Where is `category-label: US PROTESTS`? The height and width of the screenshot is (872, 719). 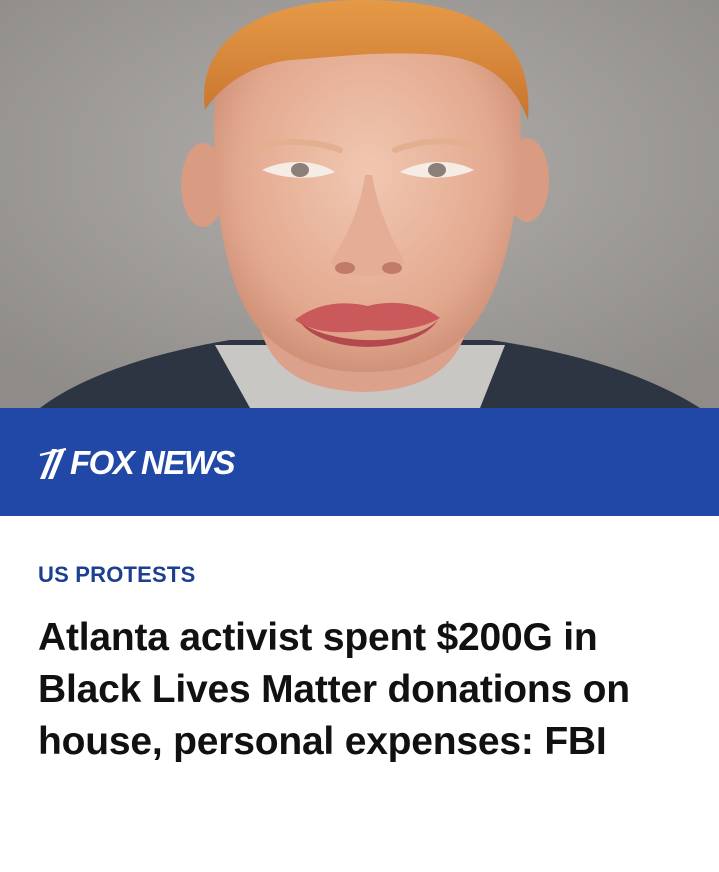
category-label: US PROTESTS is located at coordinates (116, 575).